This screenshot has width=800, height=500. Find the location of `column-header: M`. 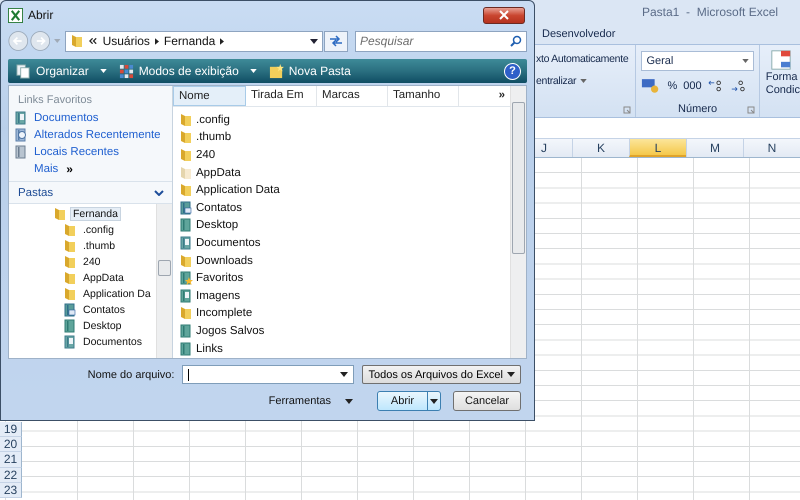

column-header: M is located at coordinates (714, 148).